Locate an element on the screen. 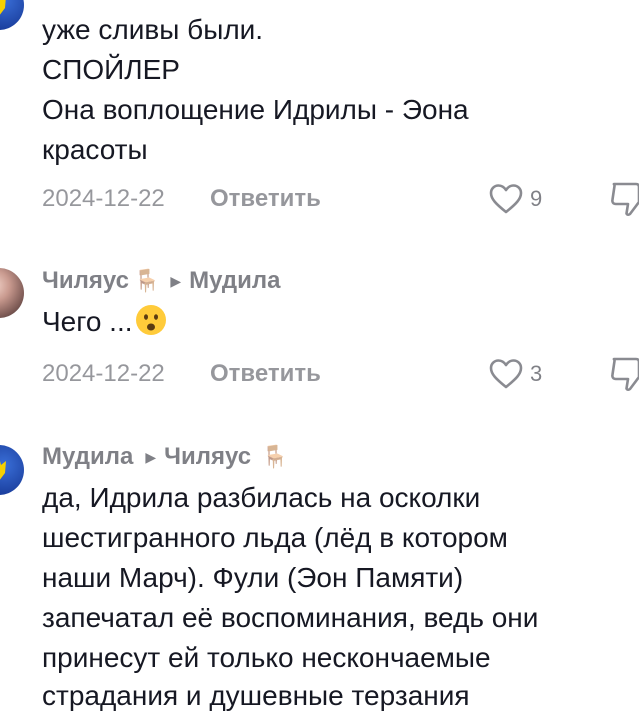  comment-text-line: наши Марч). Фули (Эон Памяти) is located at coordinates (253, 577).